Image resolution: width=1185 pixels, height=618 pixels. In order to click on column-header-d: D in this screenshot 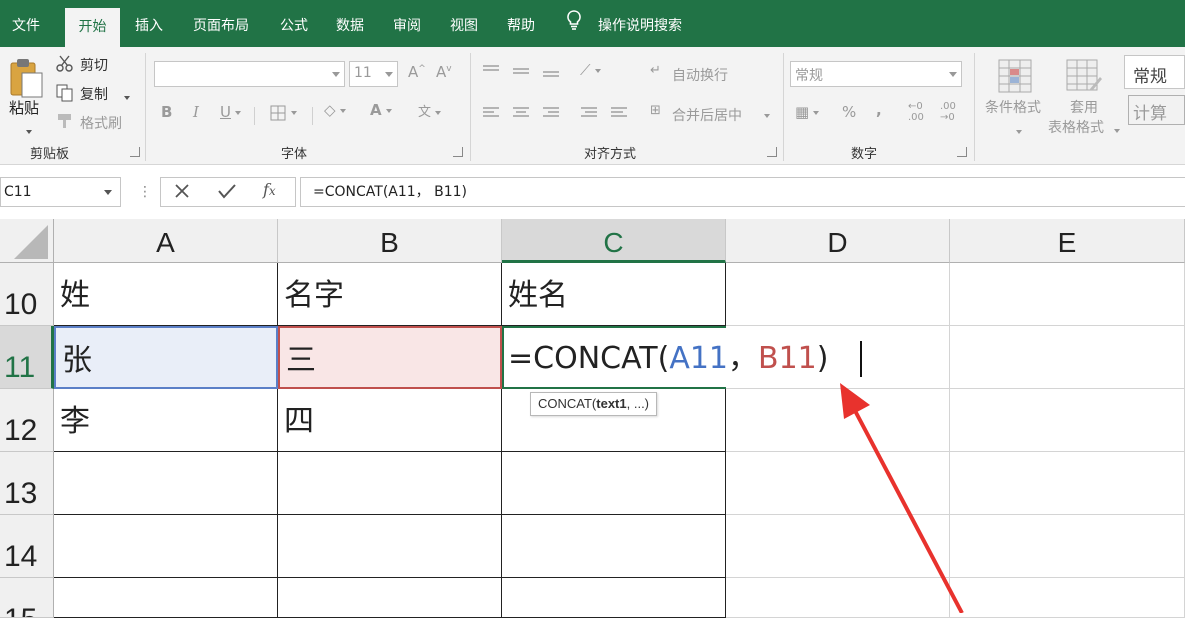, I will do `click(838, 241)`.